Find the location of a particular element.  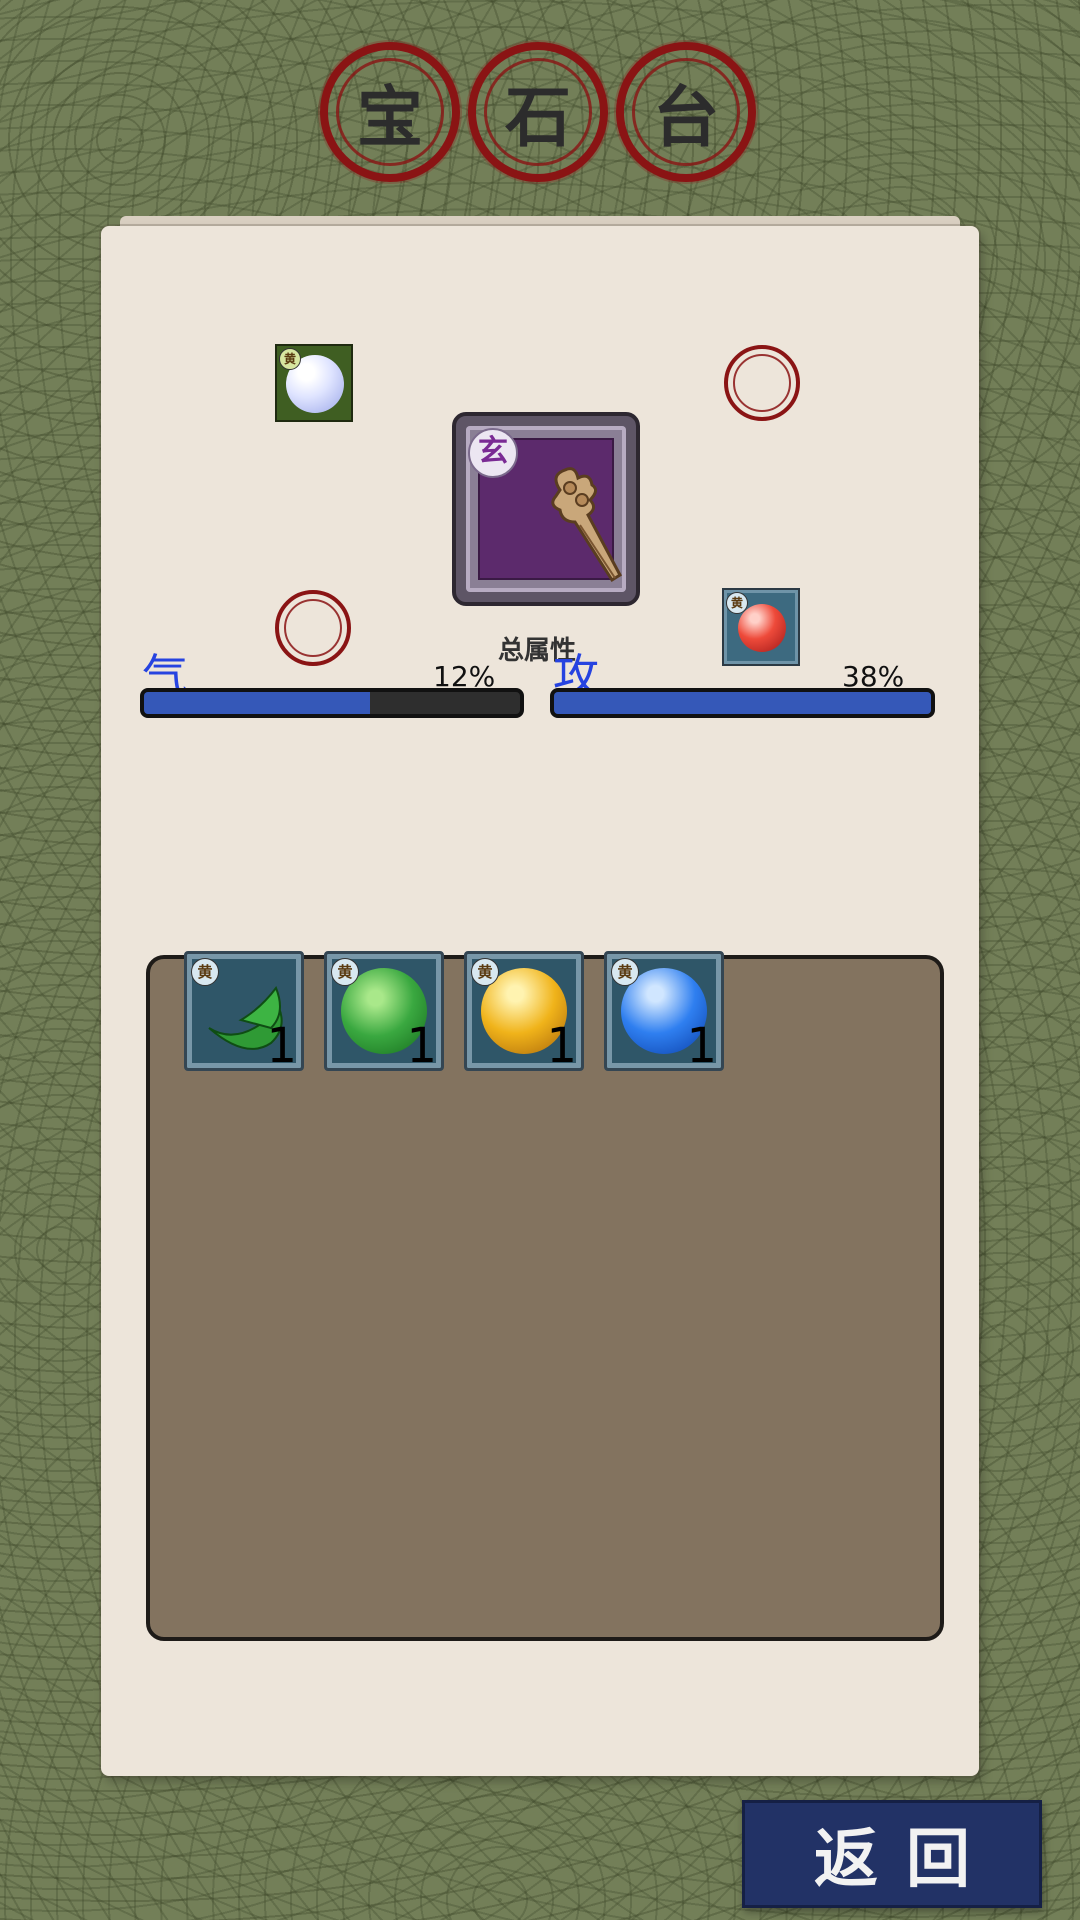

return-button: 返回 is located at coordinates (892, 1854).